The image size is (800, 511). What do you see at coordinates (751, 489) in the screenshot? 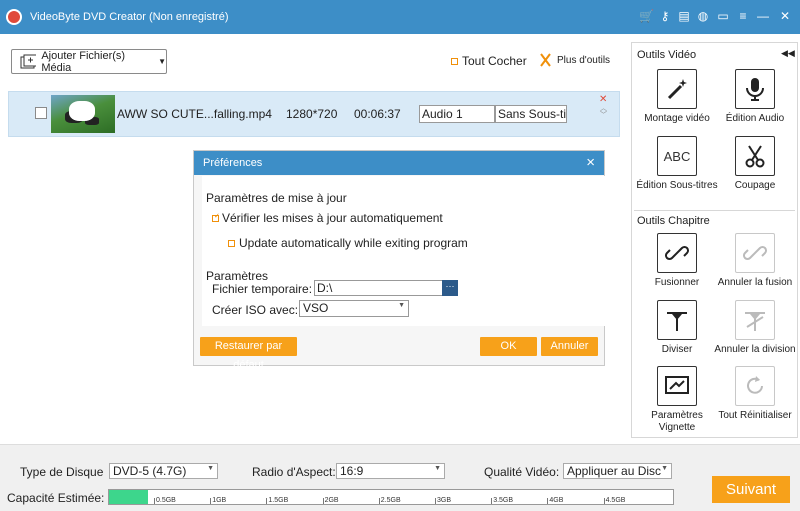
I see `next-button: Suivant` at bounding box center [751, 489].